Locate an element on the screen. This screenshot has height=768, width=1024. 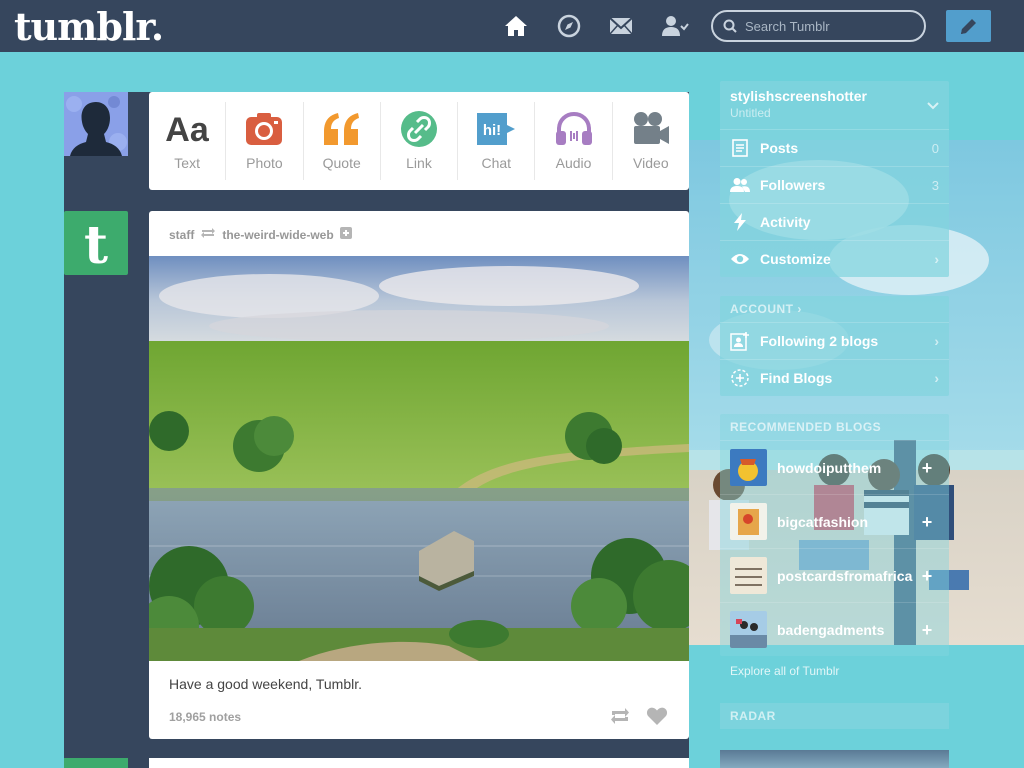
post-header: staff the-weird-wide-web is located at coordinates (260, 234).